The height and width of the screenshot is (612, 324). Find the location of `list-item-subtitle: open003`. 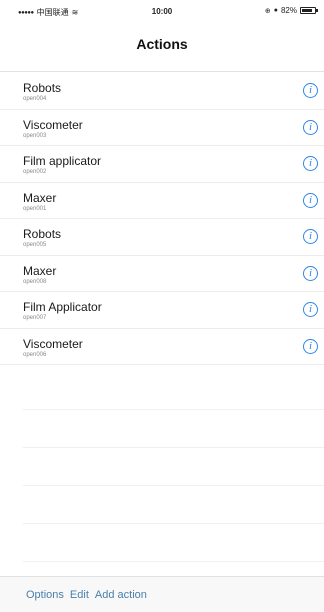

list-item-subtitle: open003 is located at coordinates (35, 135).